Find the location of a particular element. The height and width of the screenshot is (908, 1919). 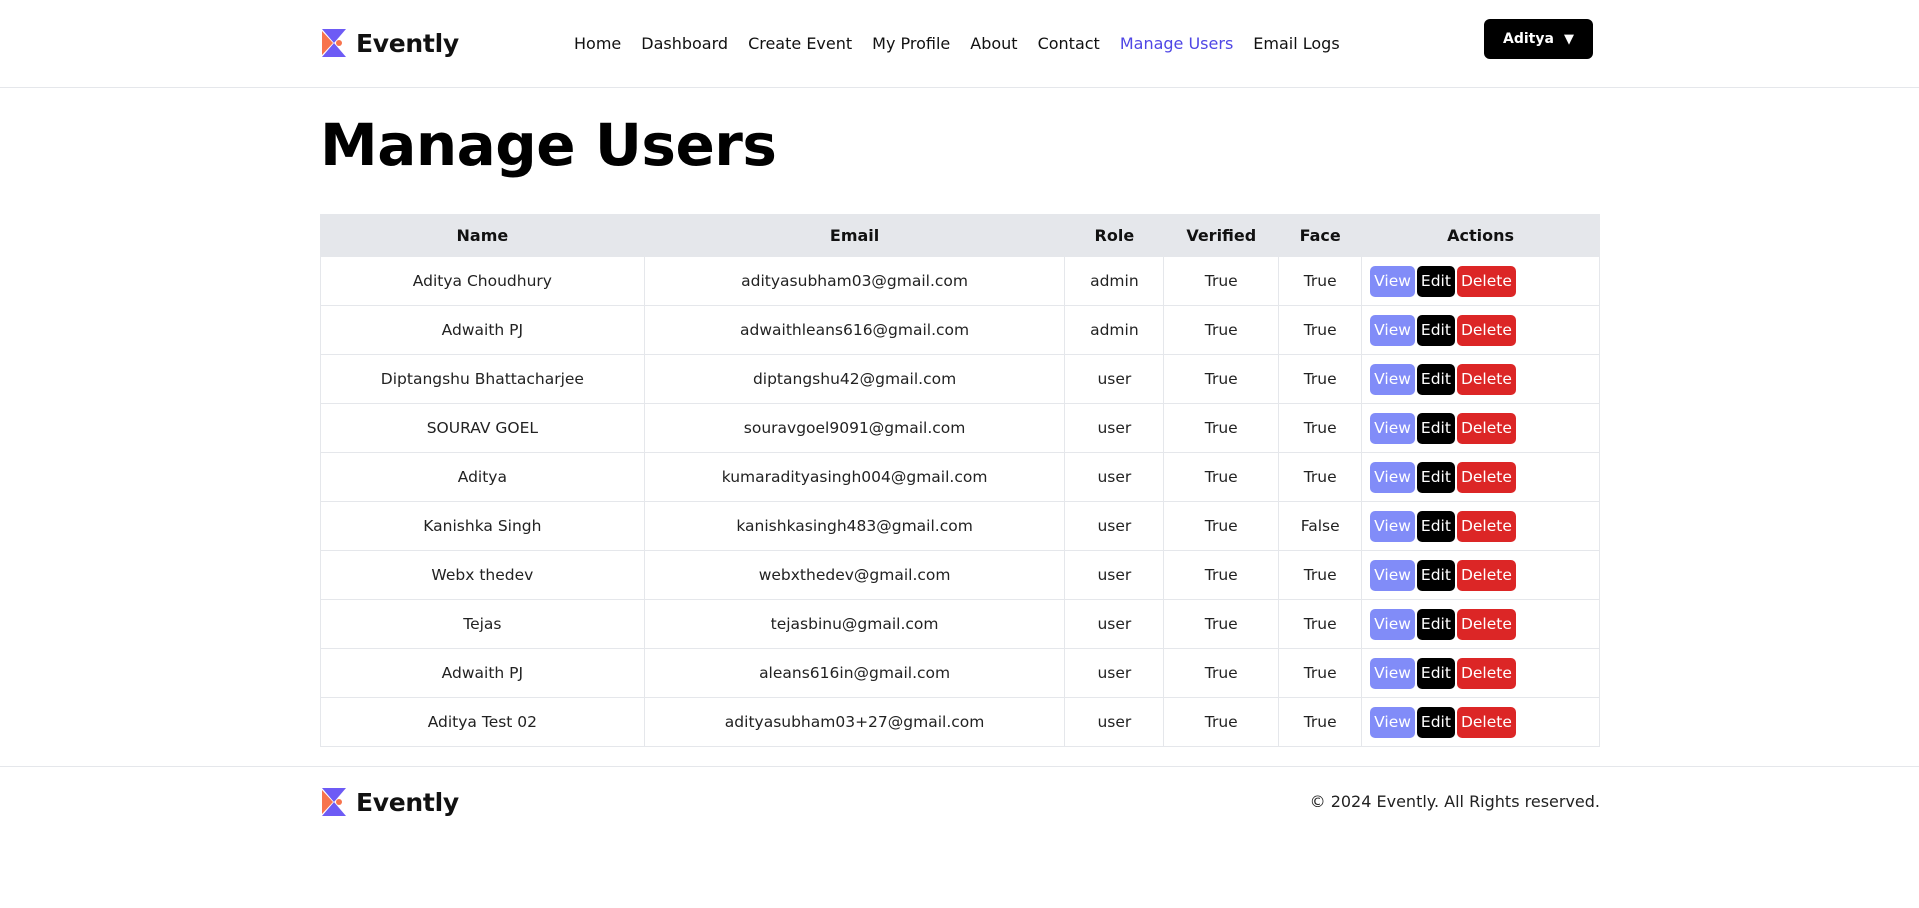

nav-link-contact: Contact is located at coordinates (1069, 43).